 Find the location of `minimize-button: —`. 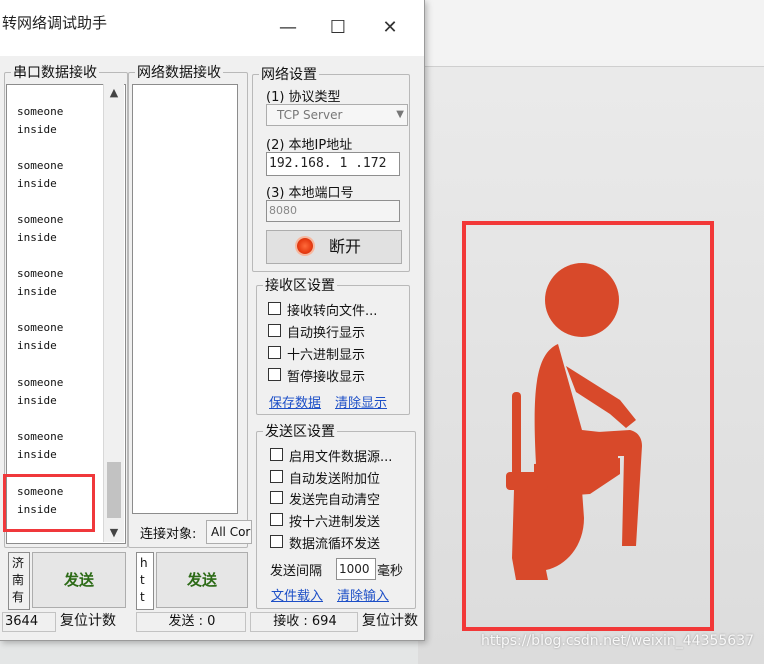

minimize-button: — is located at coordinates (288, 28).